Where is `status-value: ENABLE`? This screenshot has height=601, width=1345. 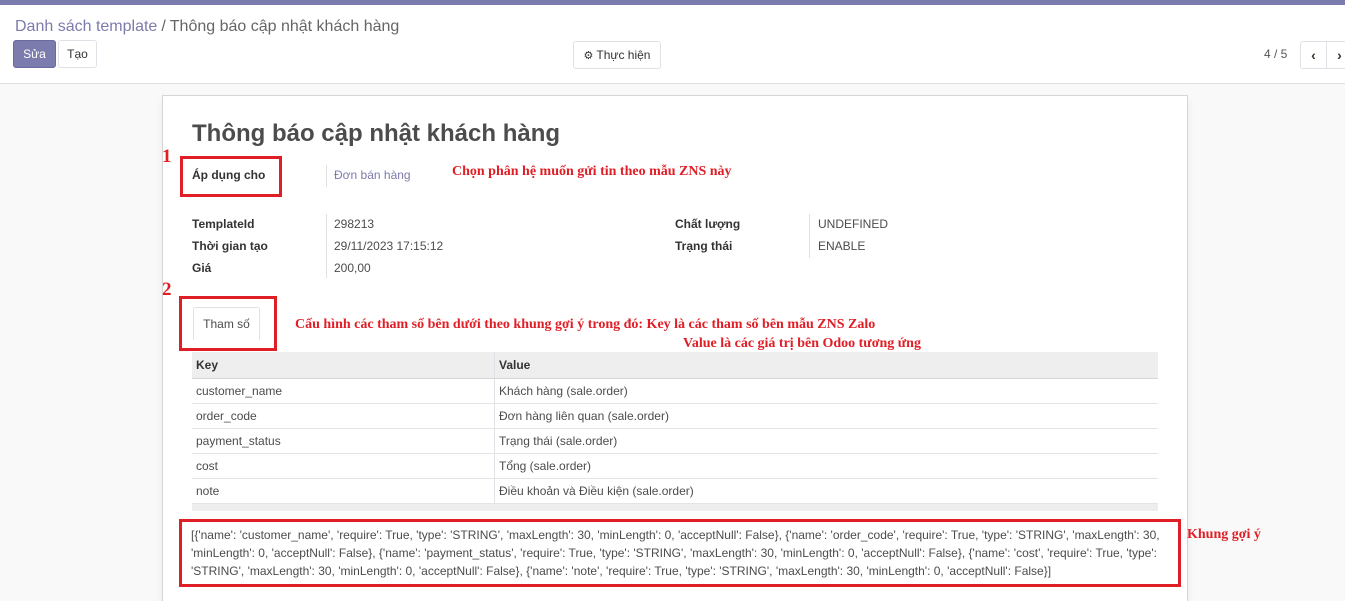
status-value: ENABLE is located at coordinates (842, 246).